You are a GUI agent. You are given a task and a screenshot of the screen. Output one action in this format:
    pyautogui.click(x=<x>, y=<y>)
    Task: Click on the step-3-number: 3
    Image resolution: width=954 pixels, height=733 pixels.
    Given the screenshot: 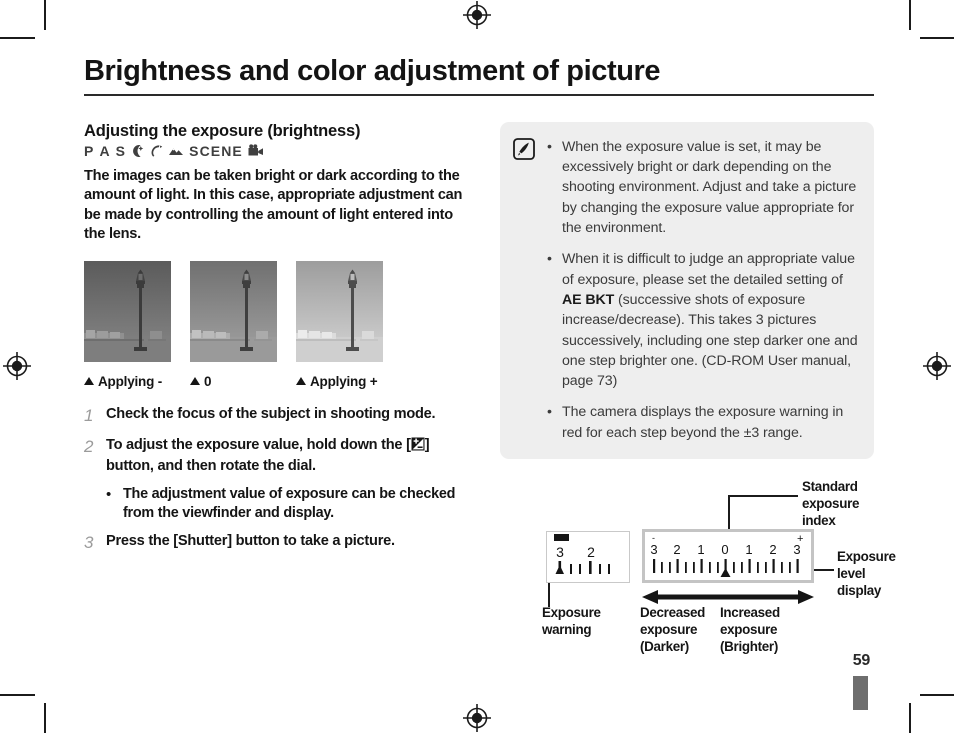 What is the action you would take?
    pyautogui.click(x=89, y=543)
    